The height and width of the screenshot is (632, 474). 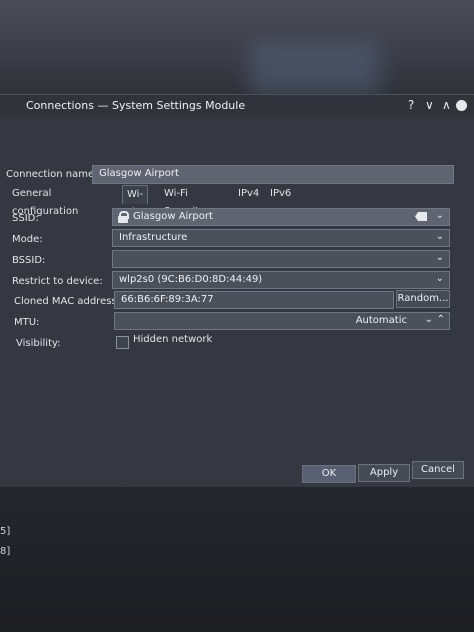 What do you see at coordinates (184, 201) in the screenshot?
I see `tab-wifi-security: Wi-Fi Security` at bounding box center [184, 201].